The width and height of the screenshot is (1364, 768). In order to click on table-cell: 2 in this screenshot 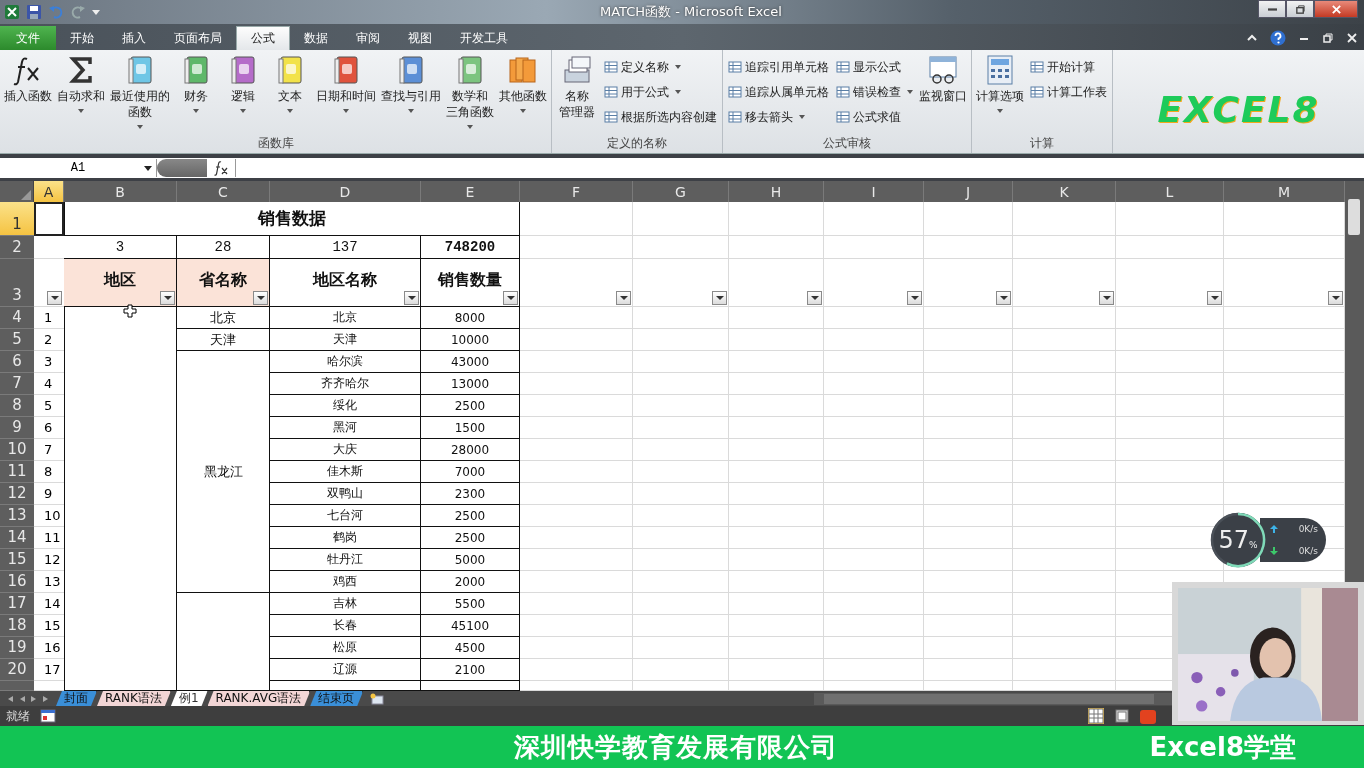, I will do `click(49, 340)`.